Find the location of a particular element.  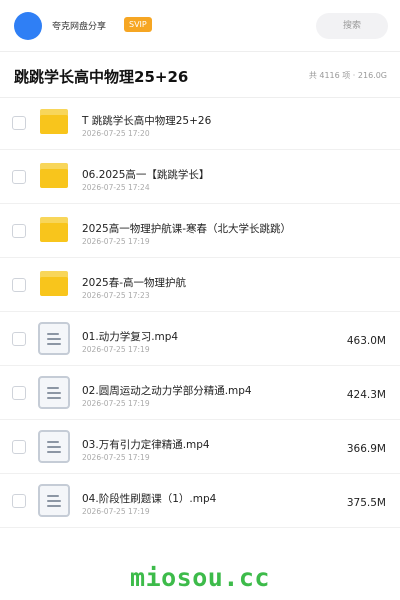

list-item: 06.2025高一【跳跳学长】 2026-07-25 17:24 is located at coordinates (200, 177).